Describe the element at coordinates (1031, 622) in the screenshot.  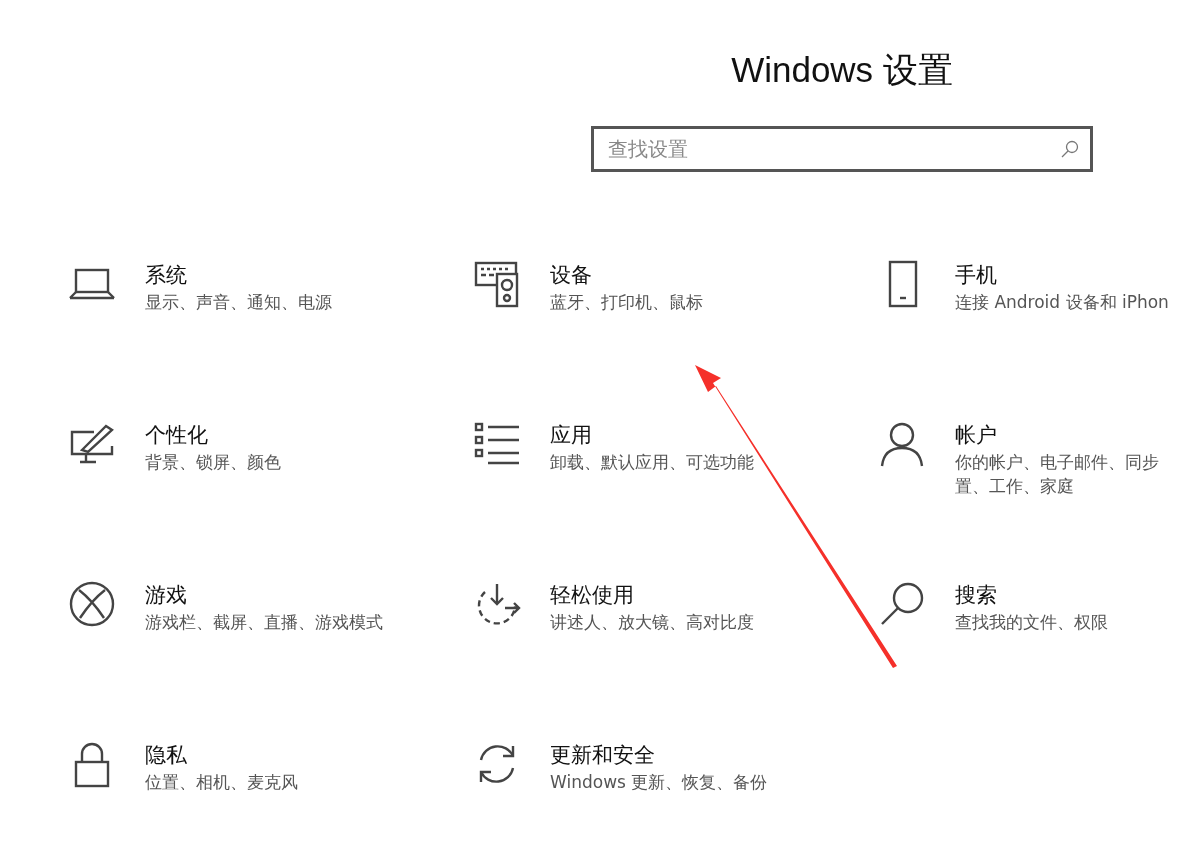
I see `tile-description: 查找我的文件、权限` at that location.